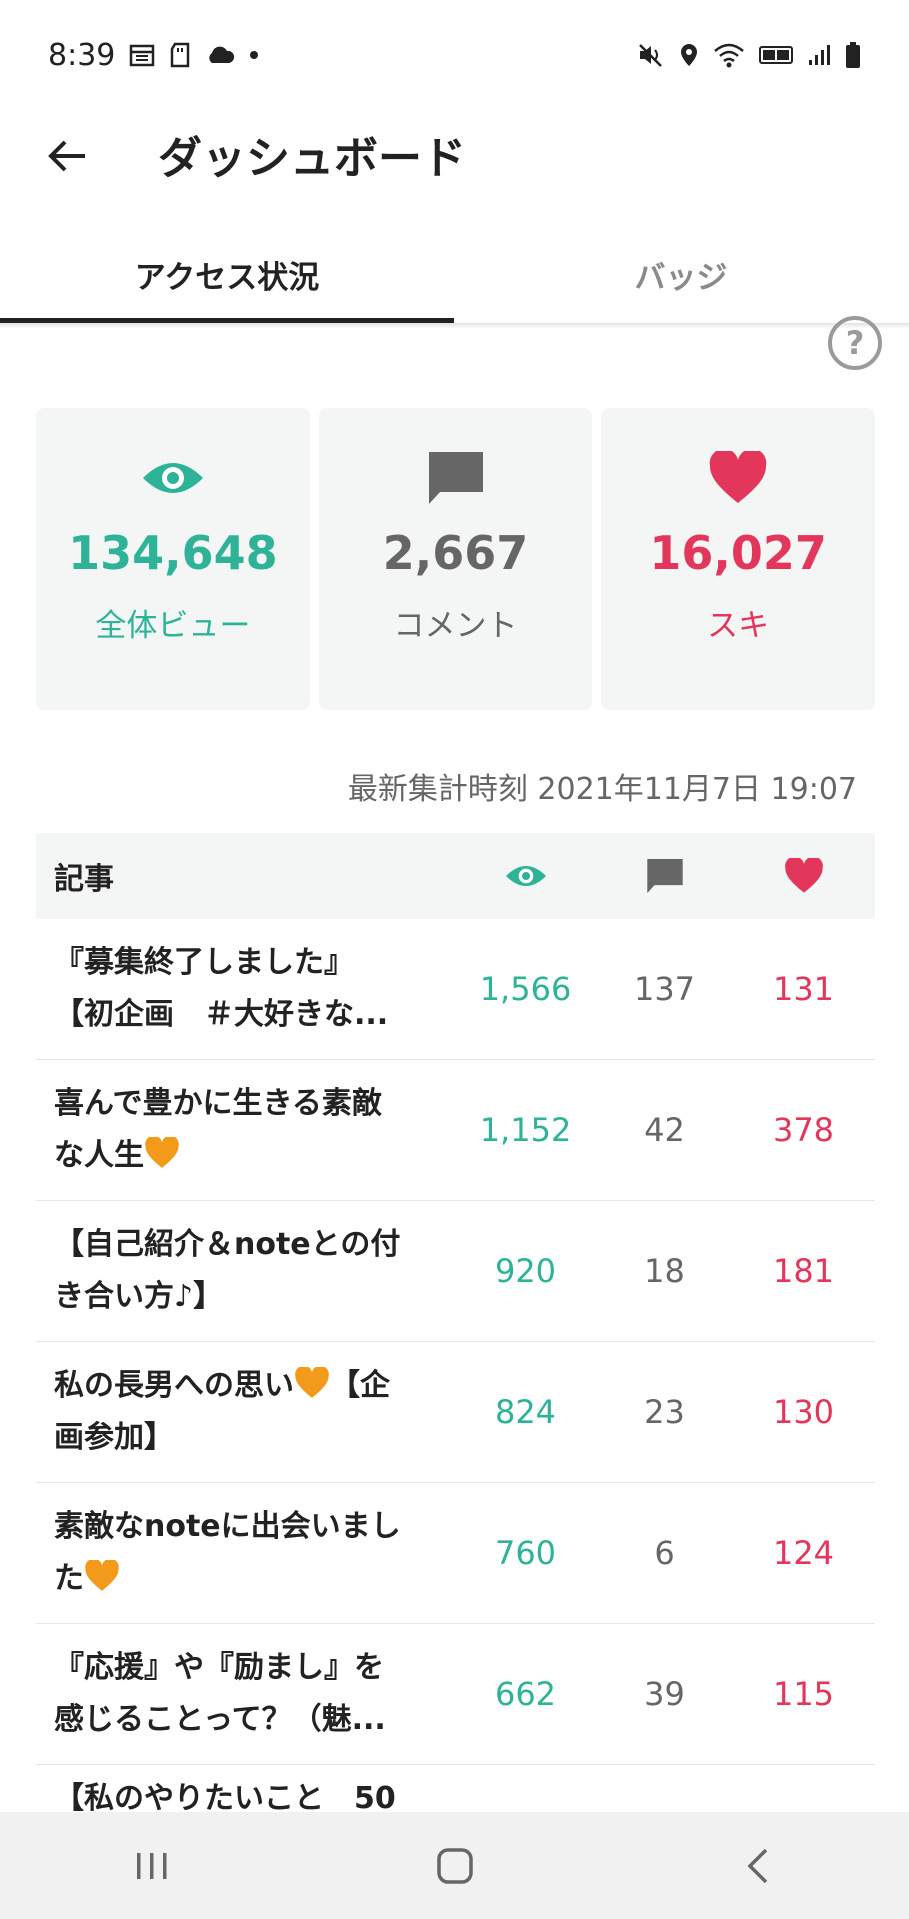 The width and height of the screenshot is (909, 1919). I want to click on home-button, so click(455, 1866).